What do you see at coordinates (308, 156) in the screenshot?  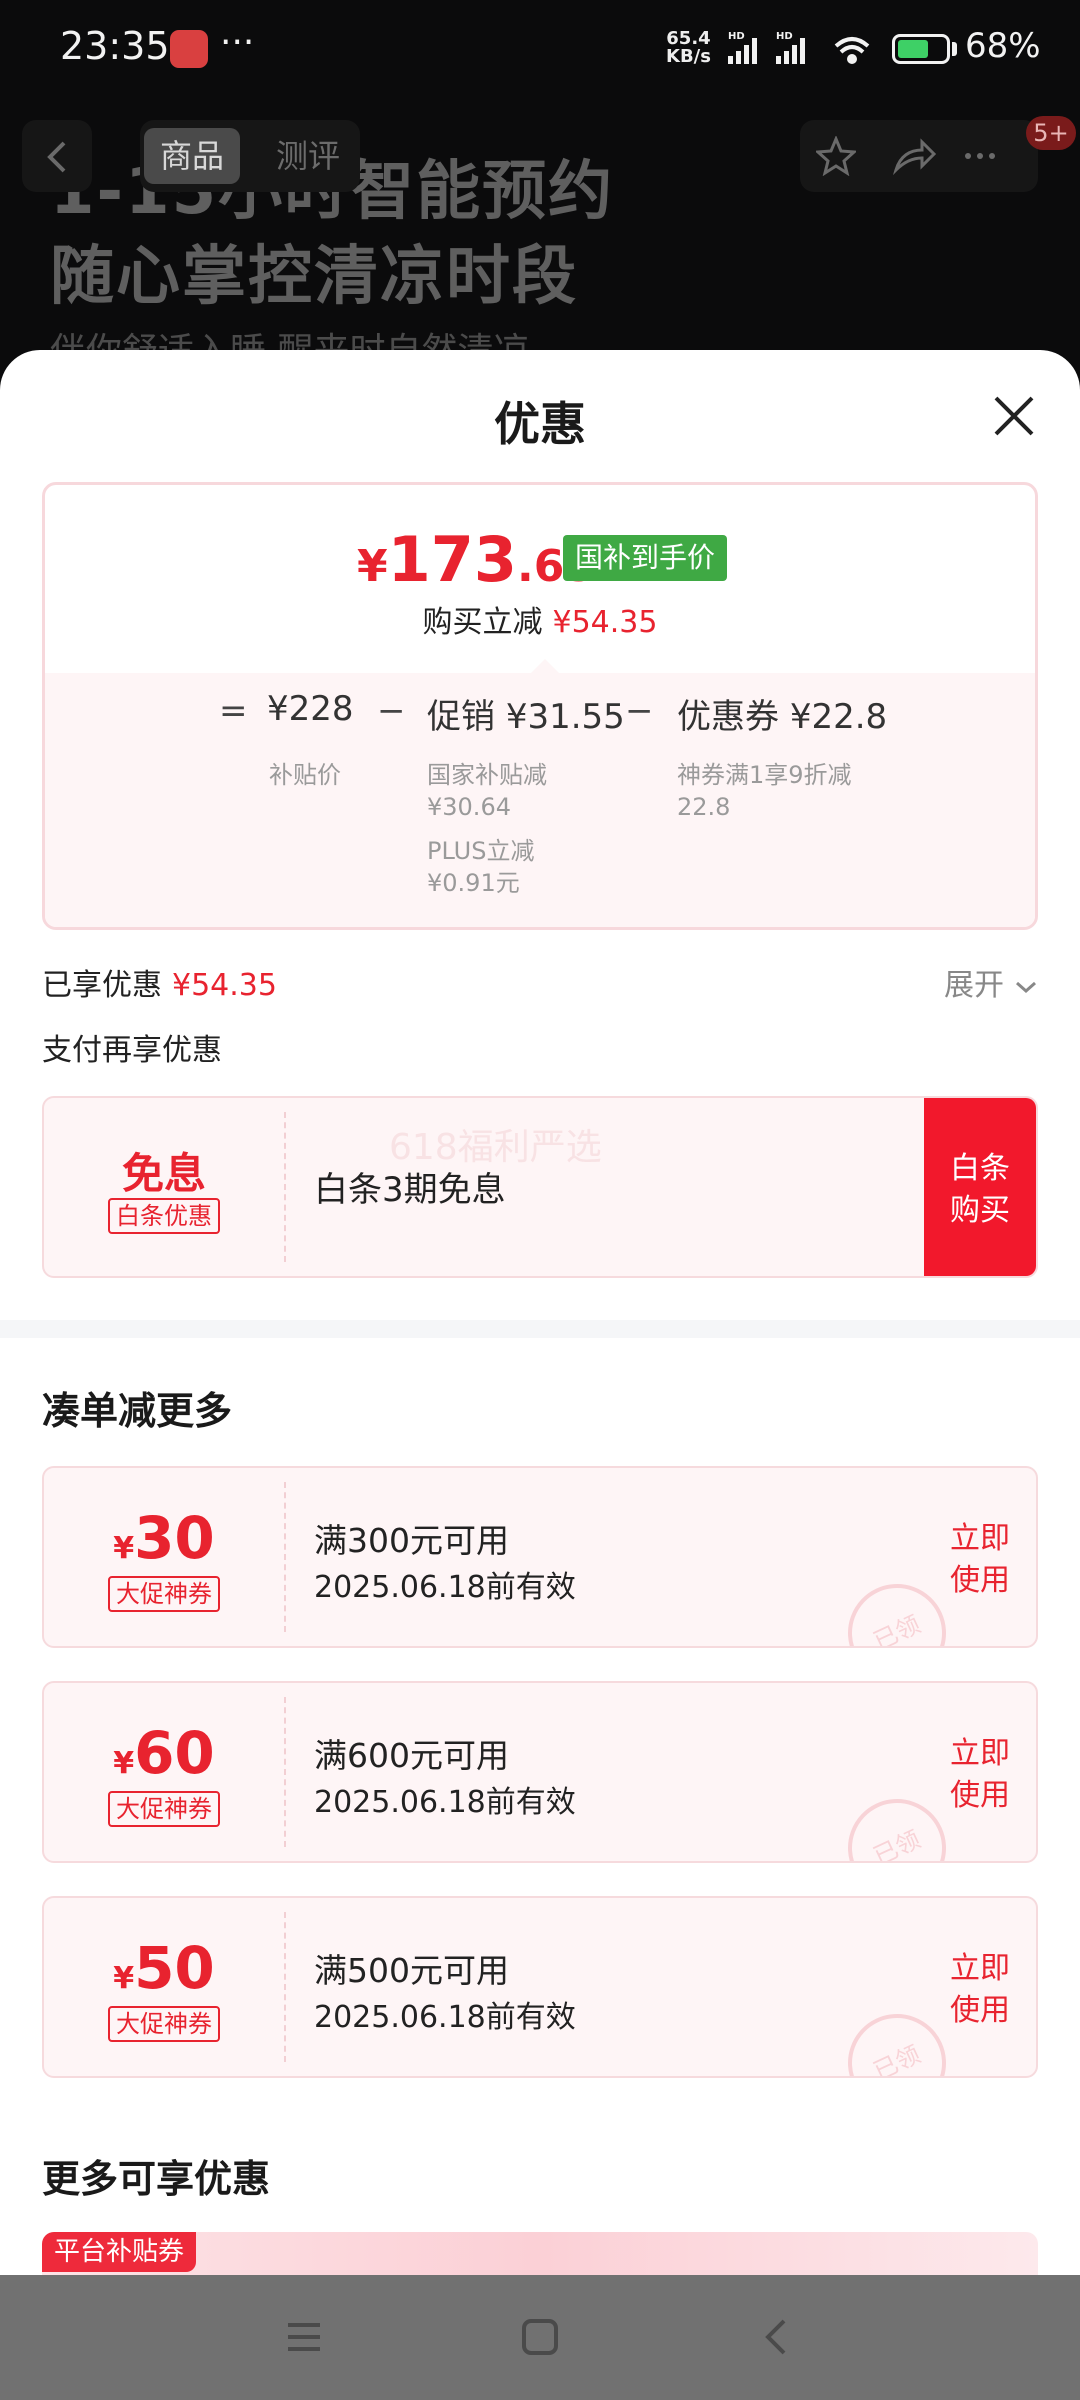 I see `tab-review: 测评` at bounding box center [308, 156].